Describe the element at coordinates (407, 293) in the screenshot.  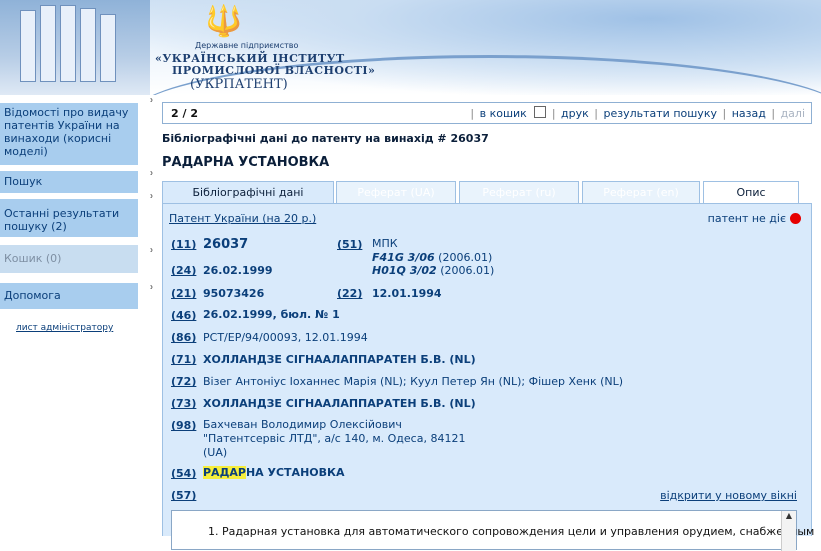
I see `filing-date: 12.01.1994` at that location.